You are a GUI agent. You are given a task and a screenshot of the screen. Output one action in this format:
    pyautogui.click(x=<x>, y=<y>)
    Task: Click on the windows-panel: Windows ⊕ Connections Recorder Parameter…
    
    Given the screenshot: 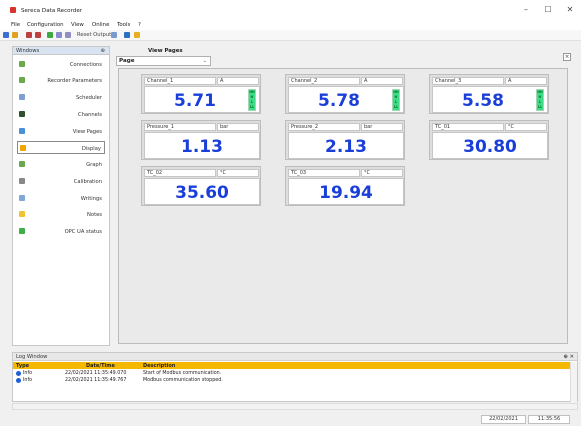 What is the action you would take?
    pyautogui.click(x=61, y=196)
    